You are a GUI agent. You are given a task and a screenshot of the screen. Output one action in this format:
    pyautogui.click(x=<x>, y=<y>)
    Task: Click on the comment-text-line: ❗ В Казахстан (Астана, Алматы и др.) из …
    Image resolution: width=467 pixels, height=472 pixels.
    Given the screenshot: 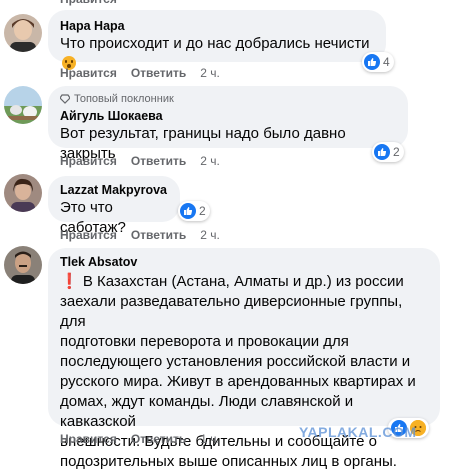 What is the action you would take?
    pyautogui.click(x=232, y=281)
    